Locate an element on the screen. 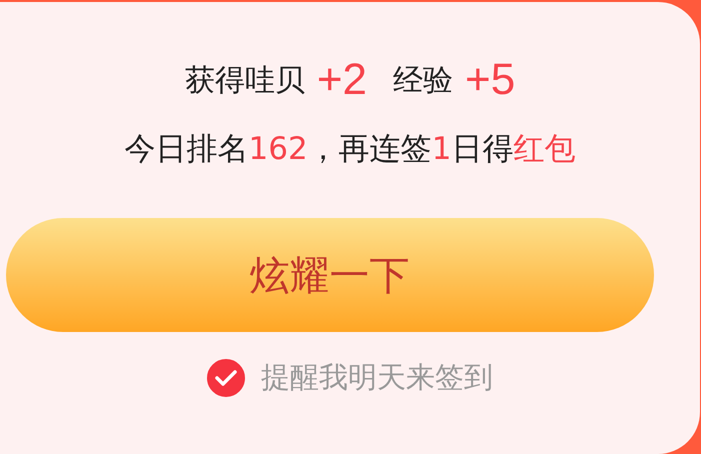  reward-value: +2 is located at coordinates (341, 80).